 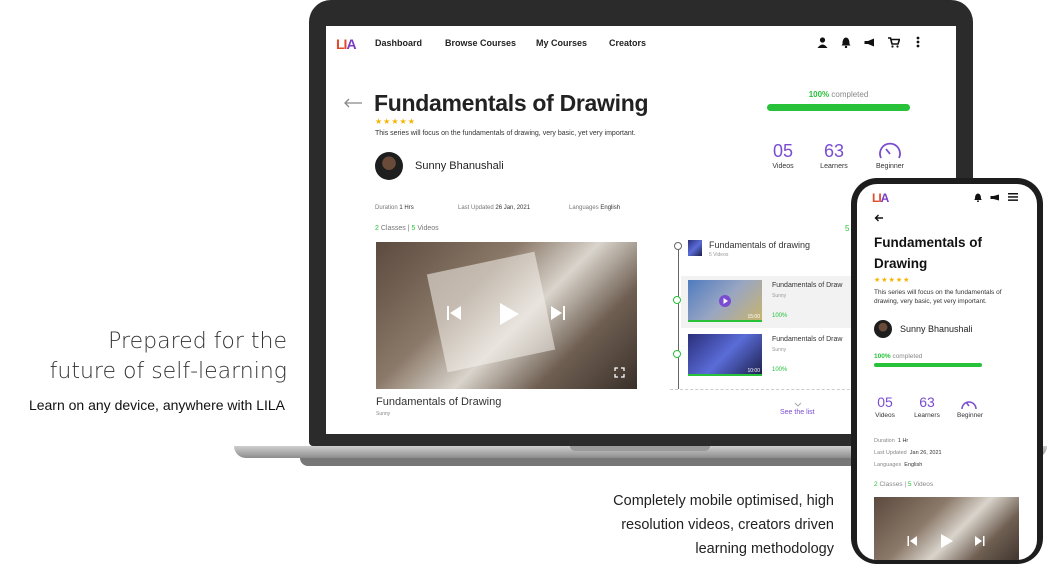 What do you see at coordinates (879, 218) in the screenshot?
I see `mobile-back-arrow-icon` at bounding box center [879, 218].